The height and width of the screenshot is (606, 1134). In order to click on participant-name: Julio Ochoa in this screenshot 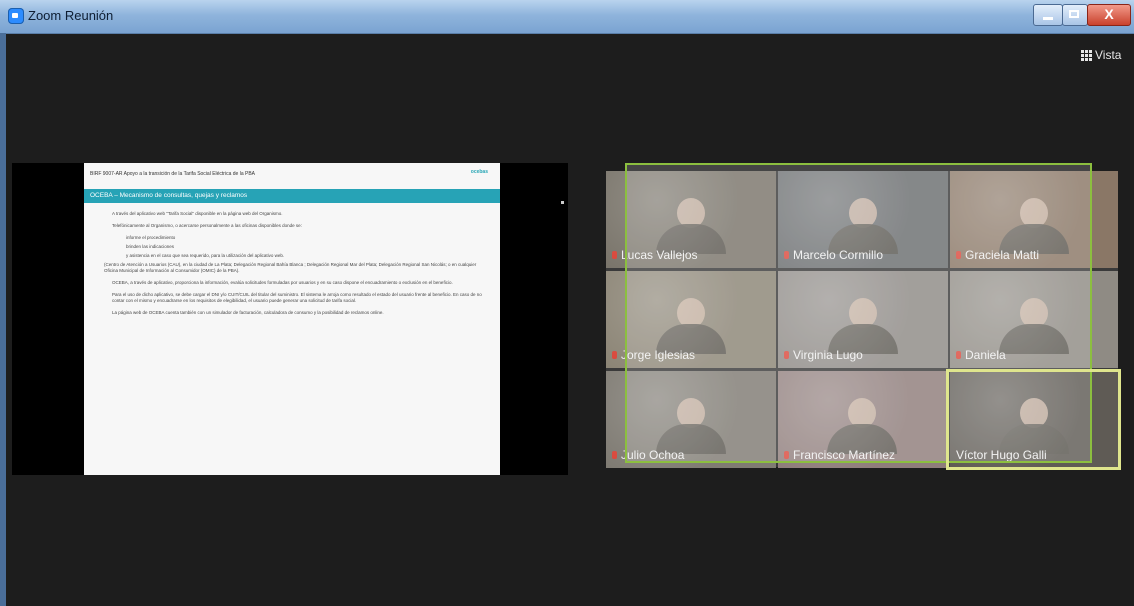, I will do `click(648, 455)`.